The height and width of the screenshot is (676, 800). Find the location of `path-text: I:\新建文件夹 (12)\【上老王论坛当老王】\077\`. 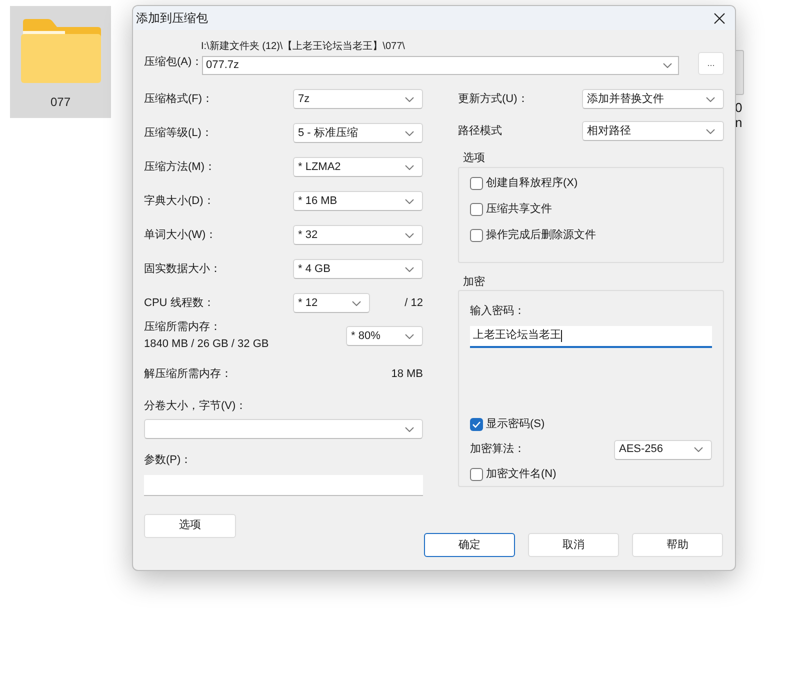

path-text: I:\新建文件夹 (12)\【上老王论坛当老王】\077\ is located at coordinates (303, 47).